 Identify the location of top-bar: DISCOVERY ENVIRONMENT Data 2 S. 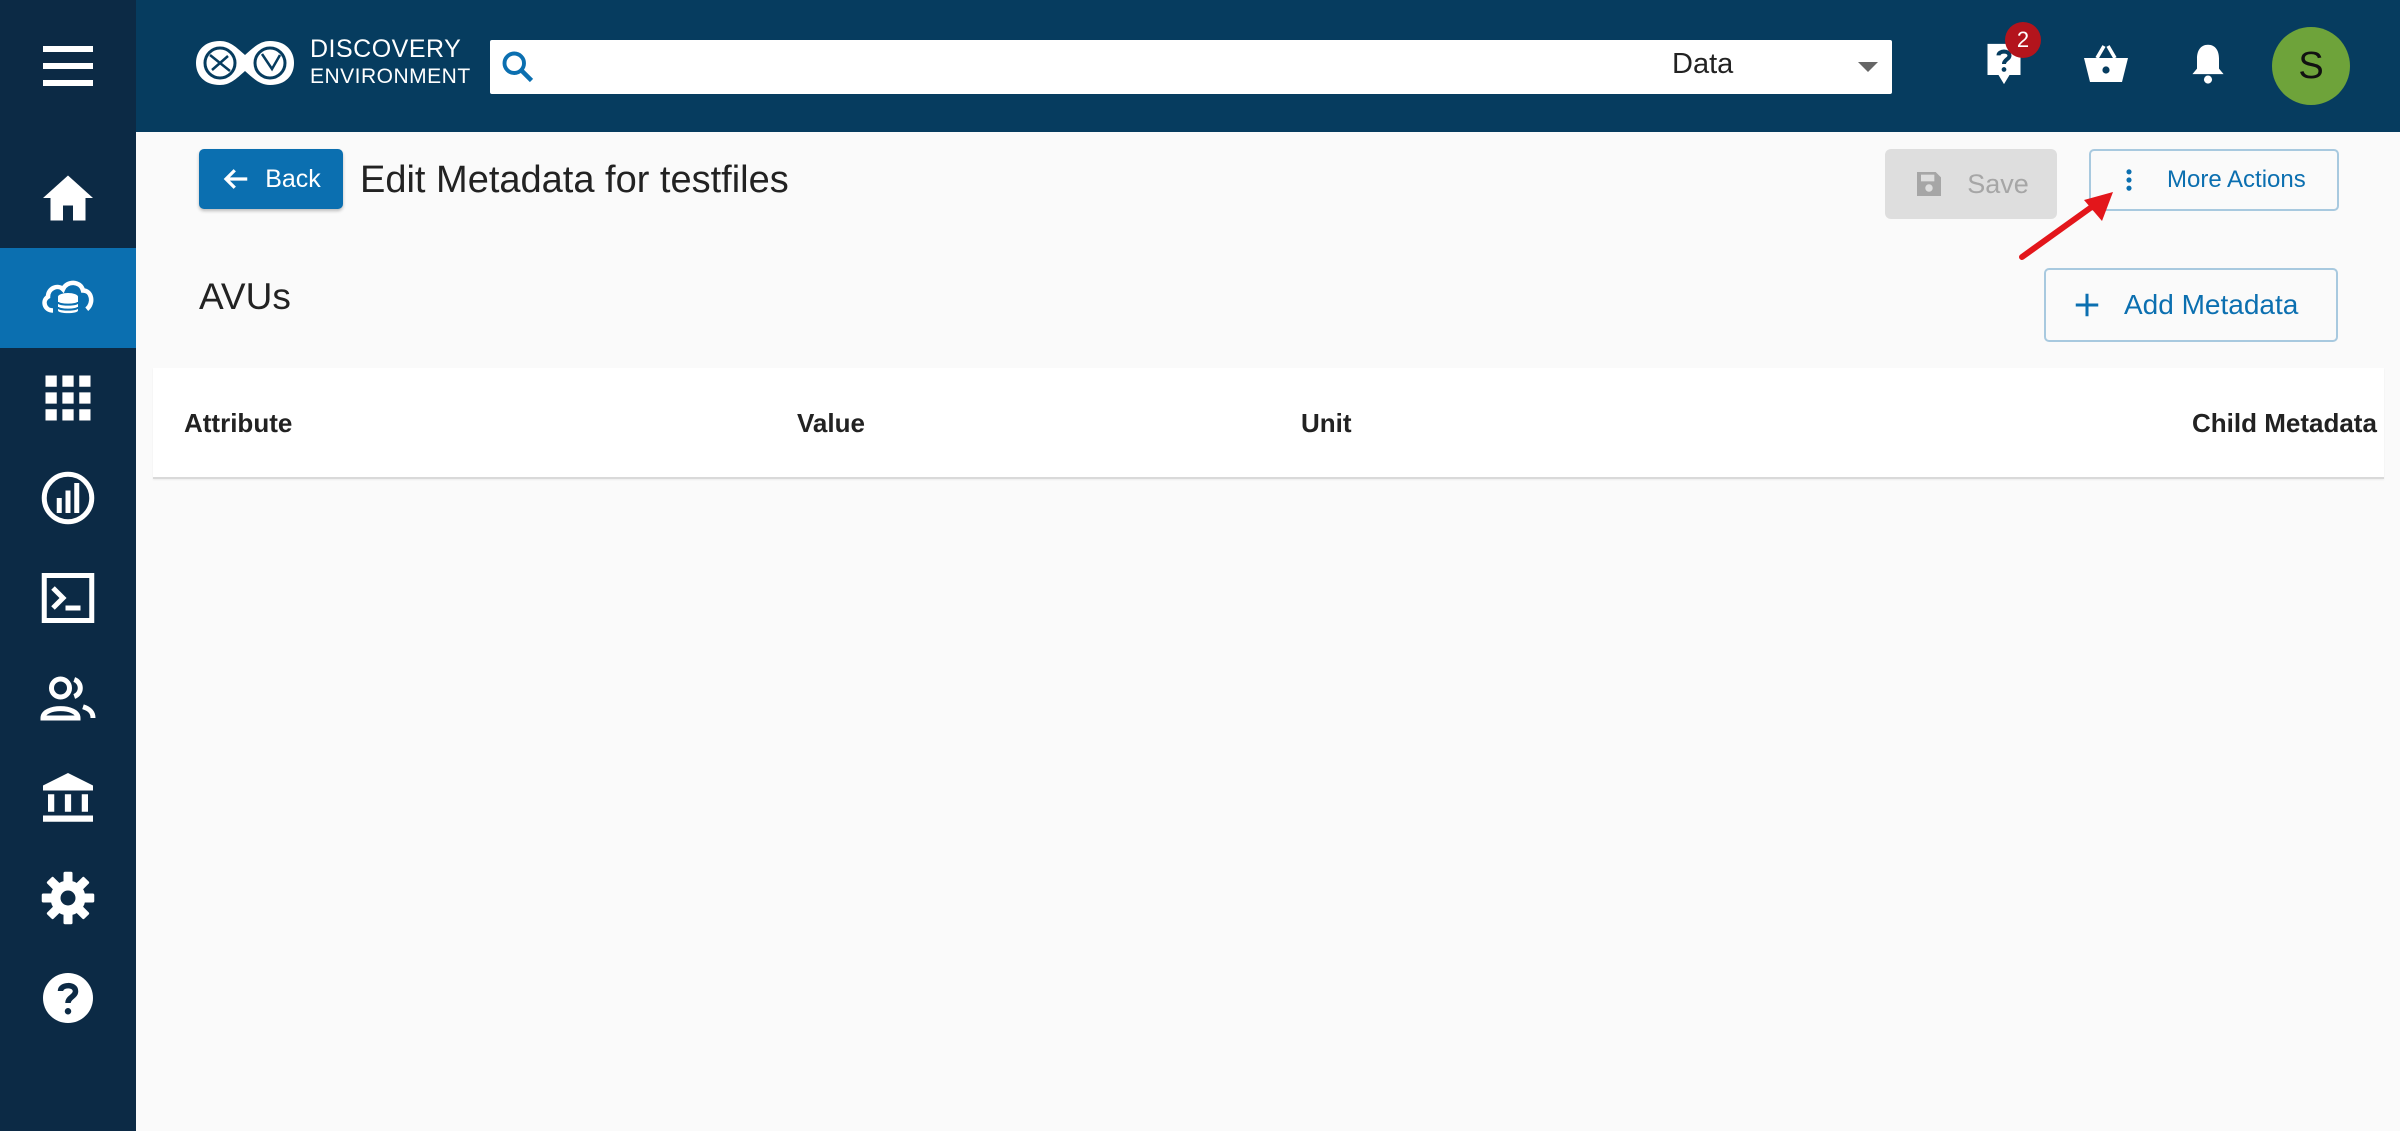
(1268, 66).